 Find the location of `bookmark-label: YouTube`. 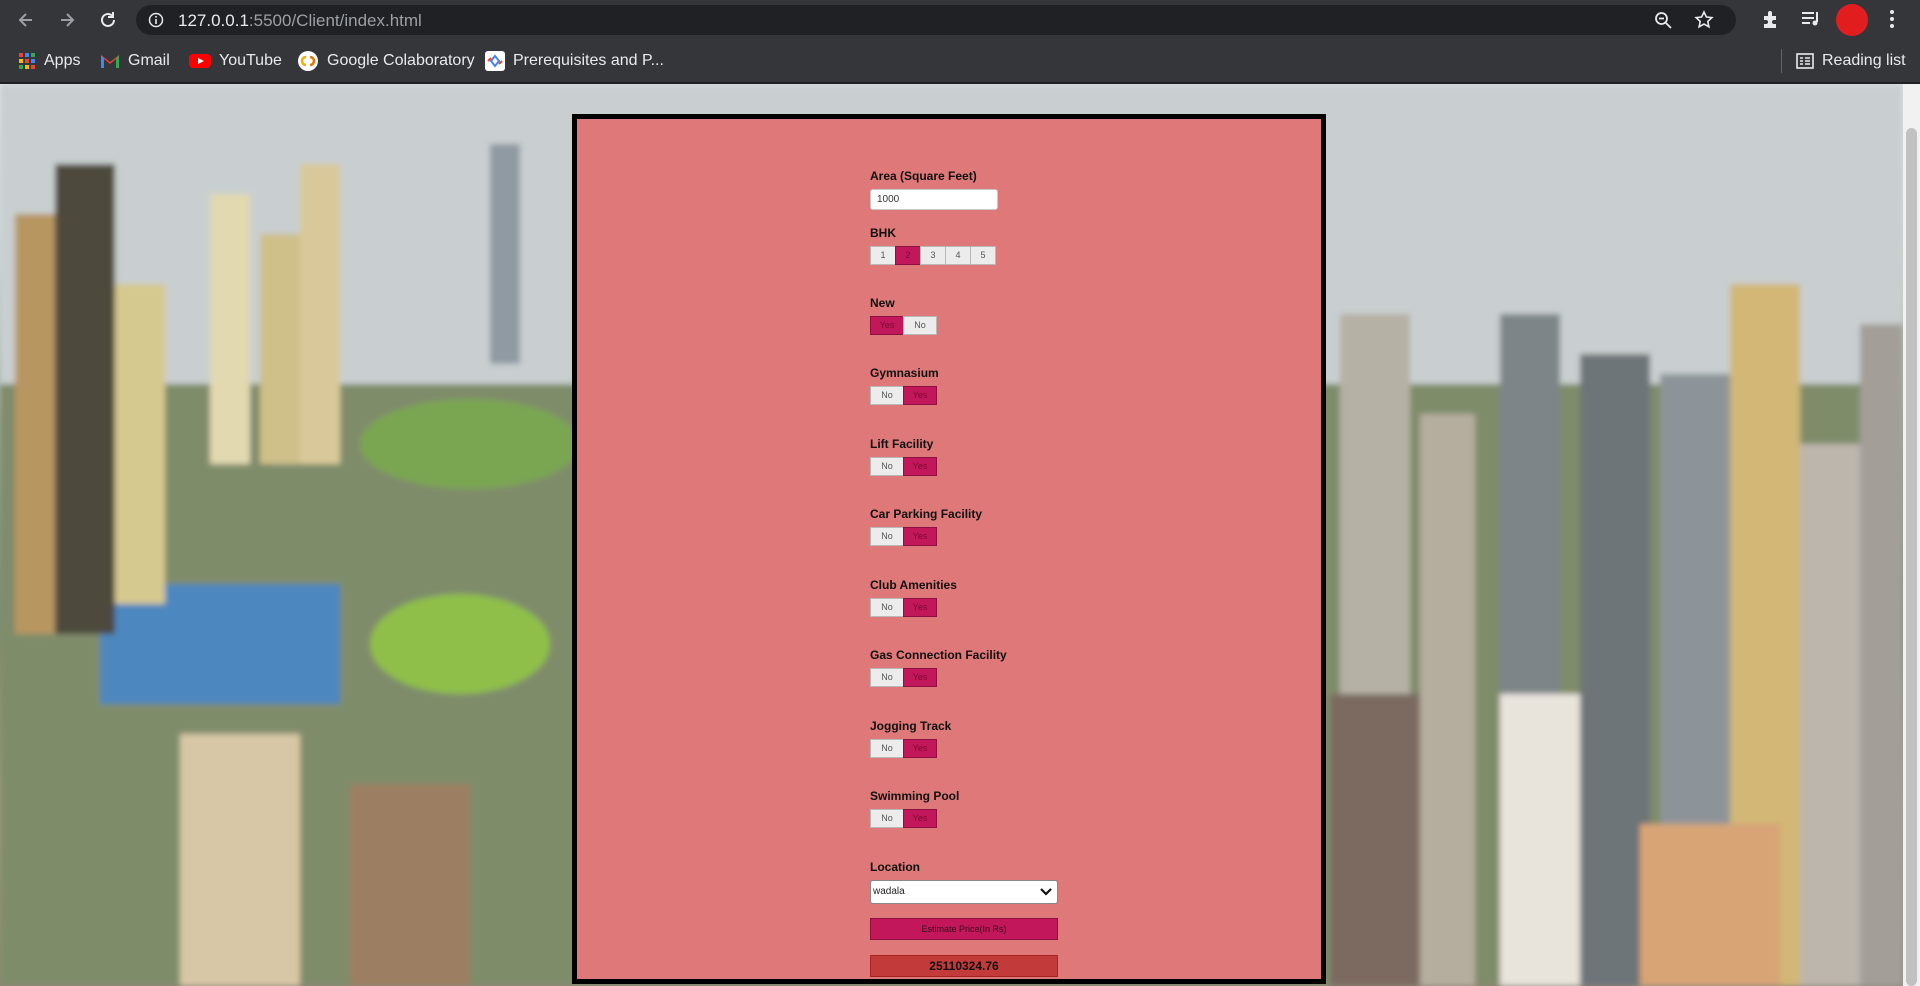

bookmark-label: YouTube is located at coordinates (250, 60).